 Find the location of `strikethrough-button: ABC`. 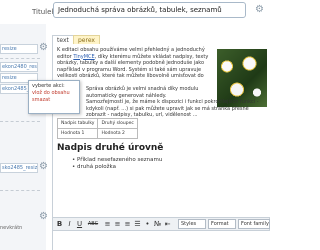

strikethrough-button: ABC is located at coordinates (93, 224).